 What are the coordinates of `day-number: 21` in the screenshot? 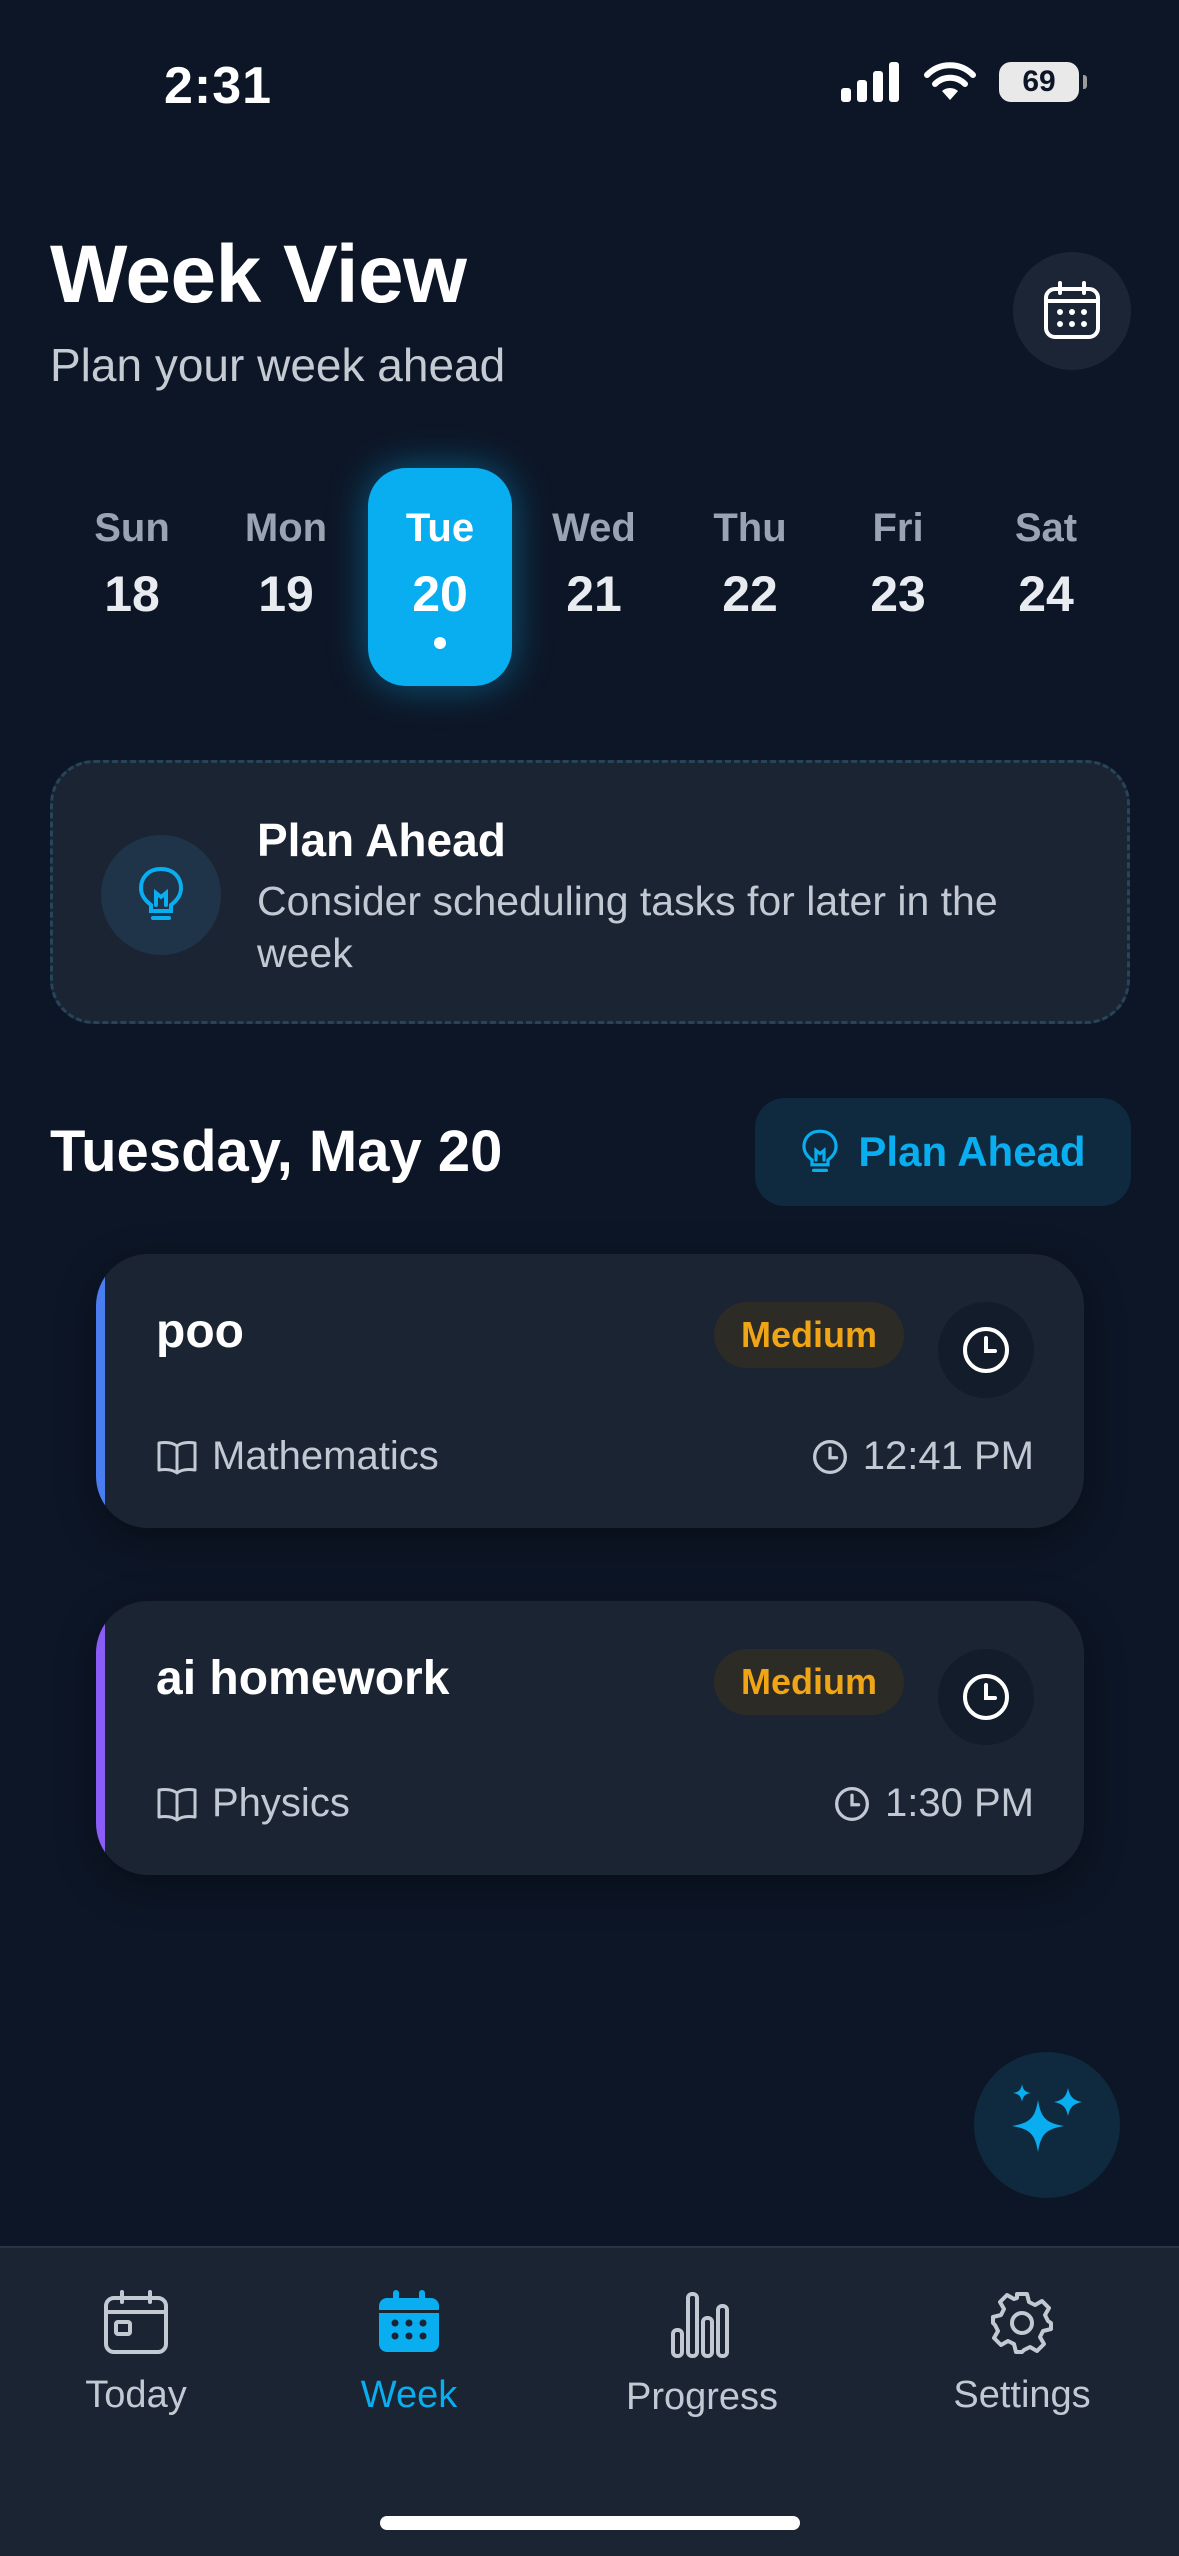 It's located at (594, 594).